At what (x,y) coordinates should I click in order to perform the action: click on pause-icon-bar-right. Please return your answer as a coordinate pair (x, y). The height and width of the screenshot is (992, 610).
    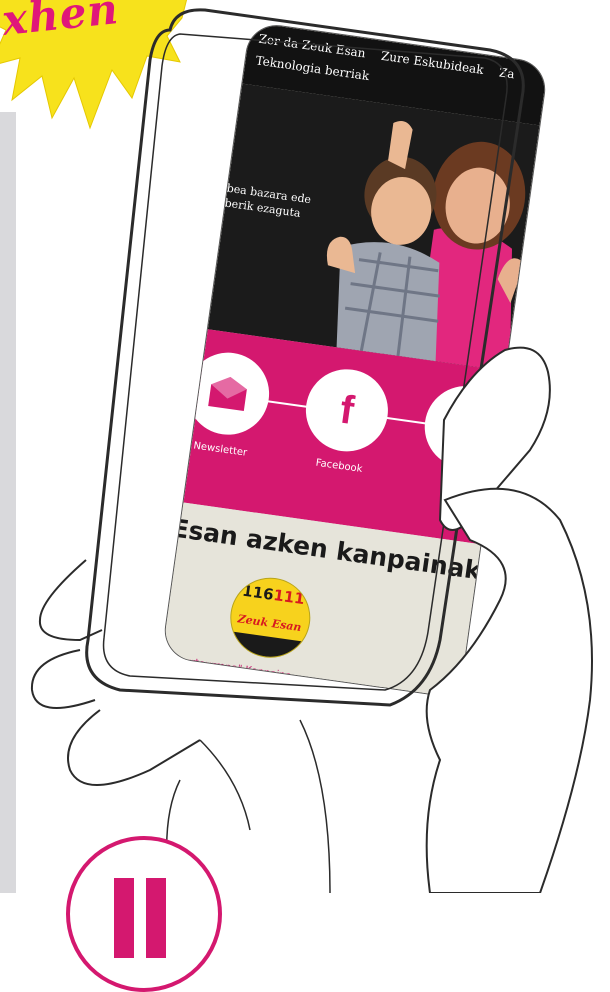
    Looking at the image, I should click on (156, 918).